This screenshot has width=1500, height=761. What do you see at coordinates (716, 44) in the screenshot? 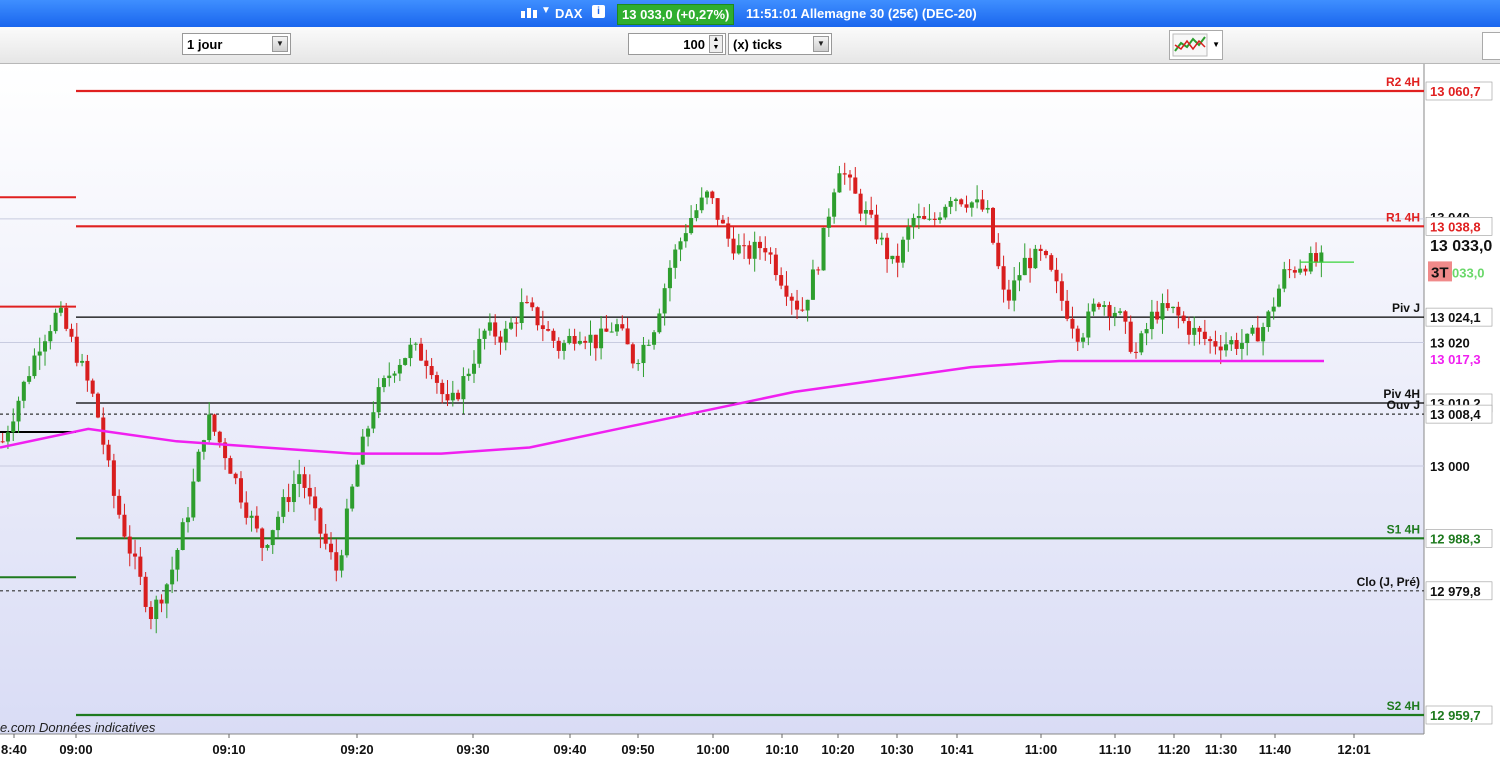
I see `stepper-arrows-icon: ▲ ▼` at bounding box center [716, 44].